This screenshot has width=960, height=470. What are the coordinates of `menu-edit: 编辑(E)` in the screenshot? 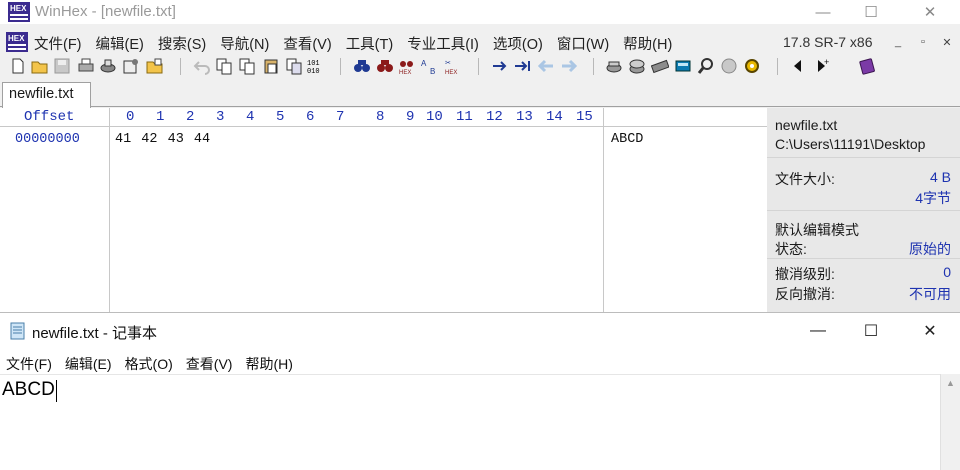 It's located at (120, 43).